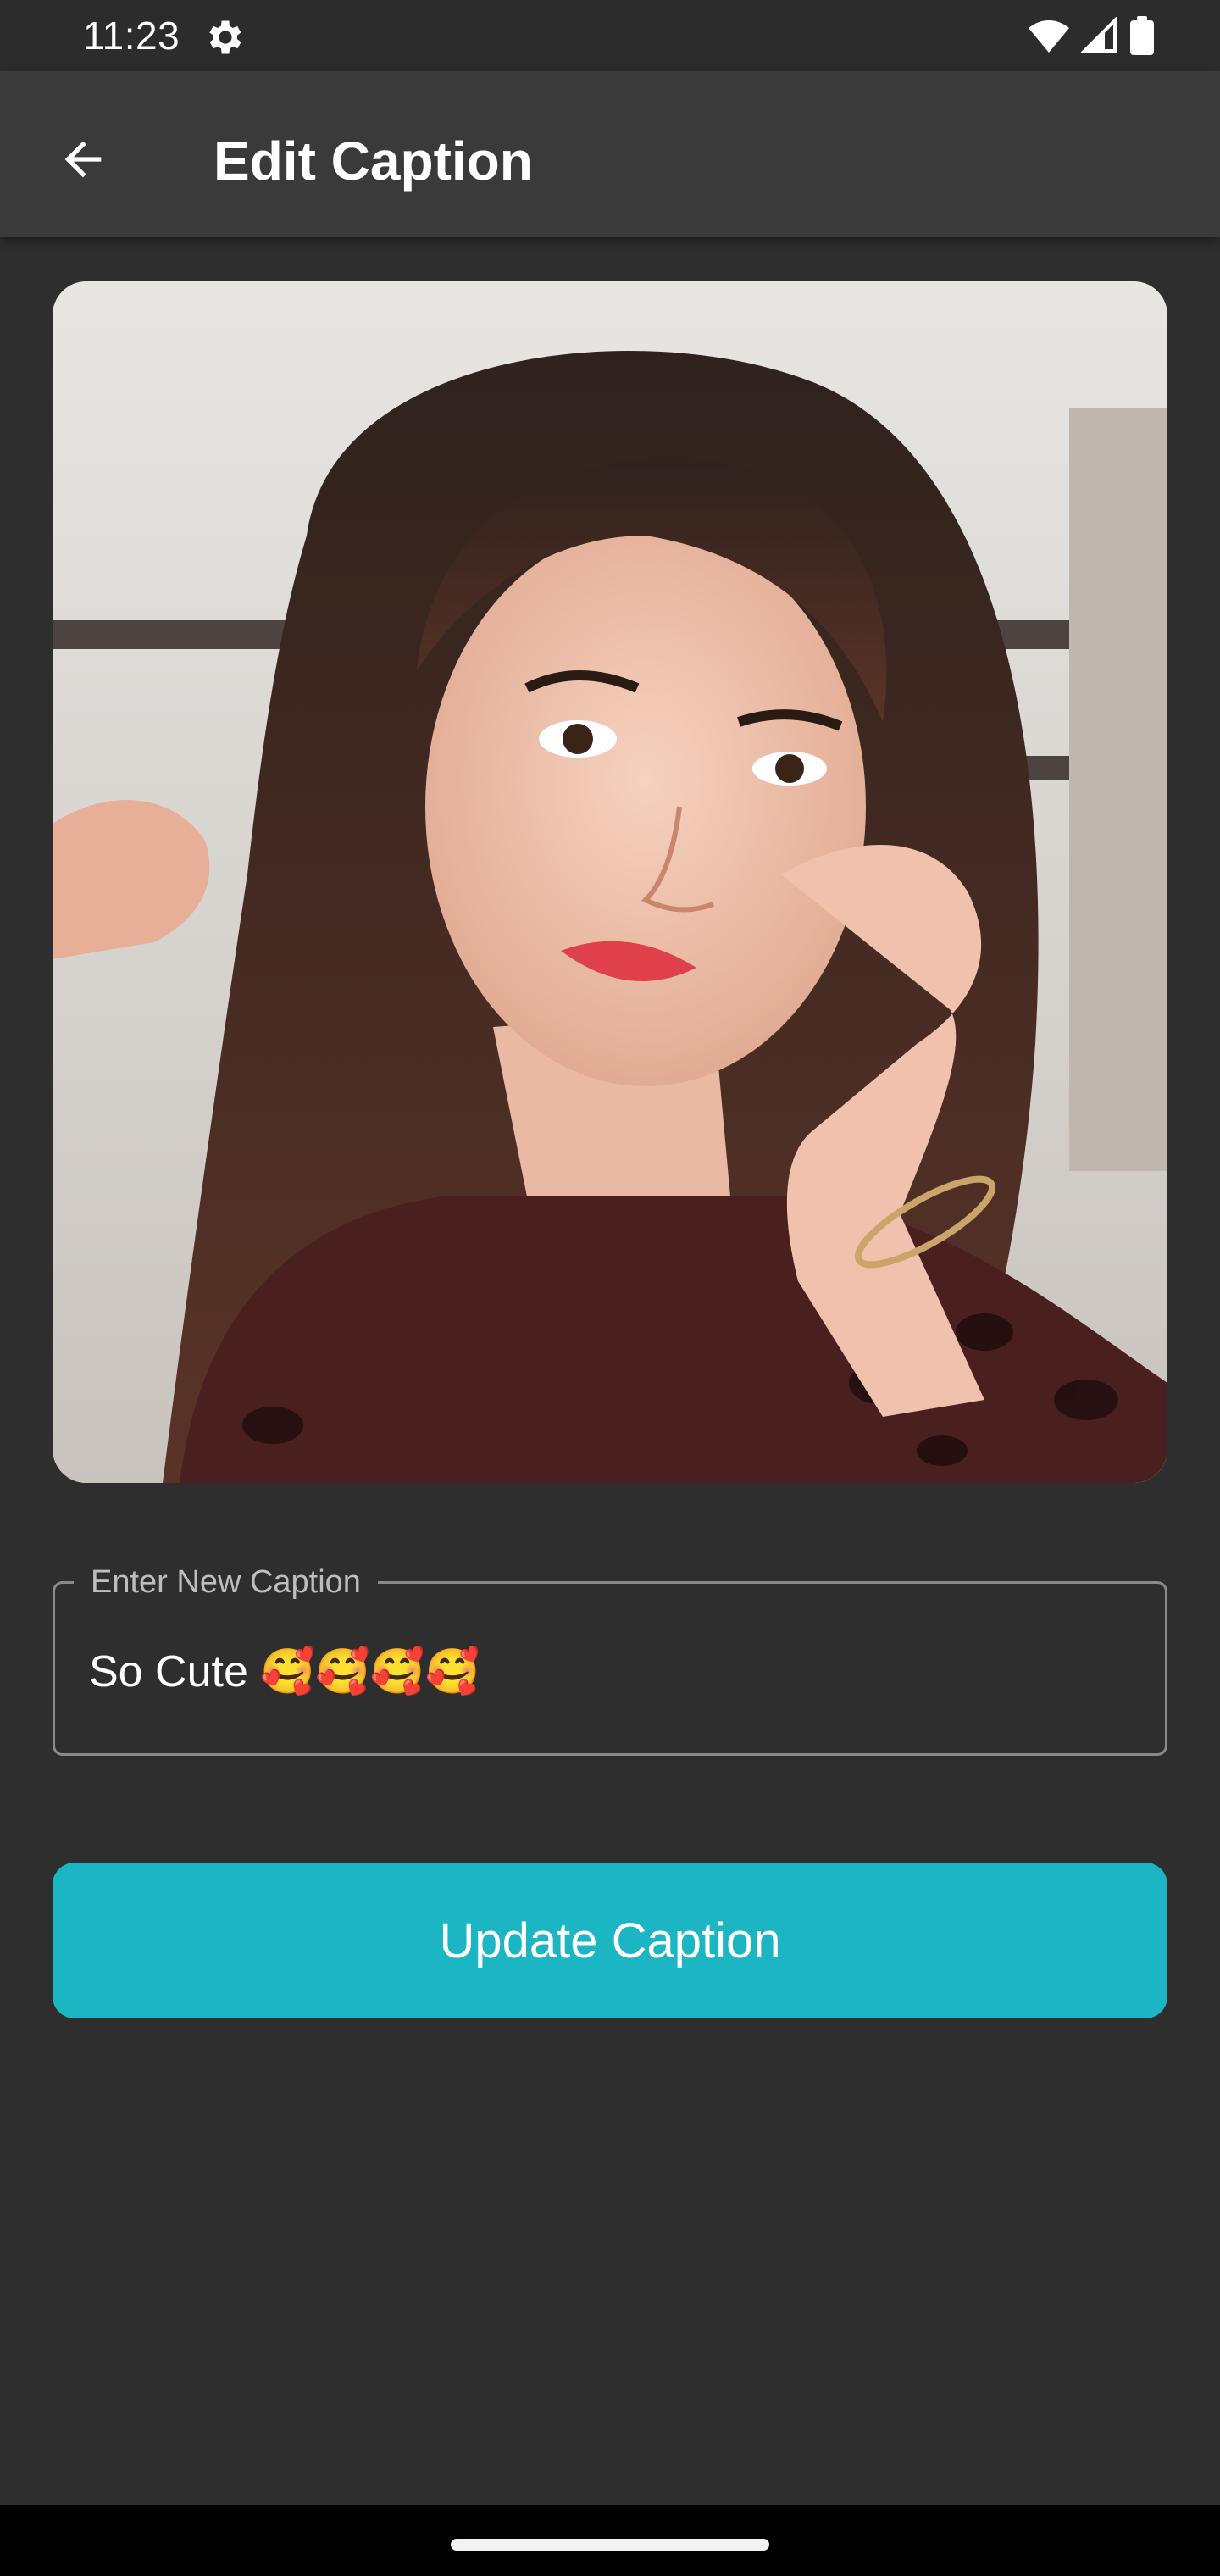 This screenshot has height=2576, width=1220. I want to click on app-bar: Edit Caption, so click(610, 154).